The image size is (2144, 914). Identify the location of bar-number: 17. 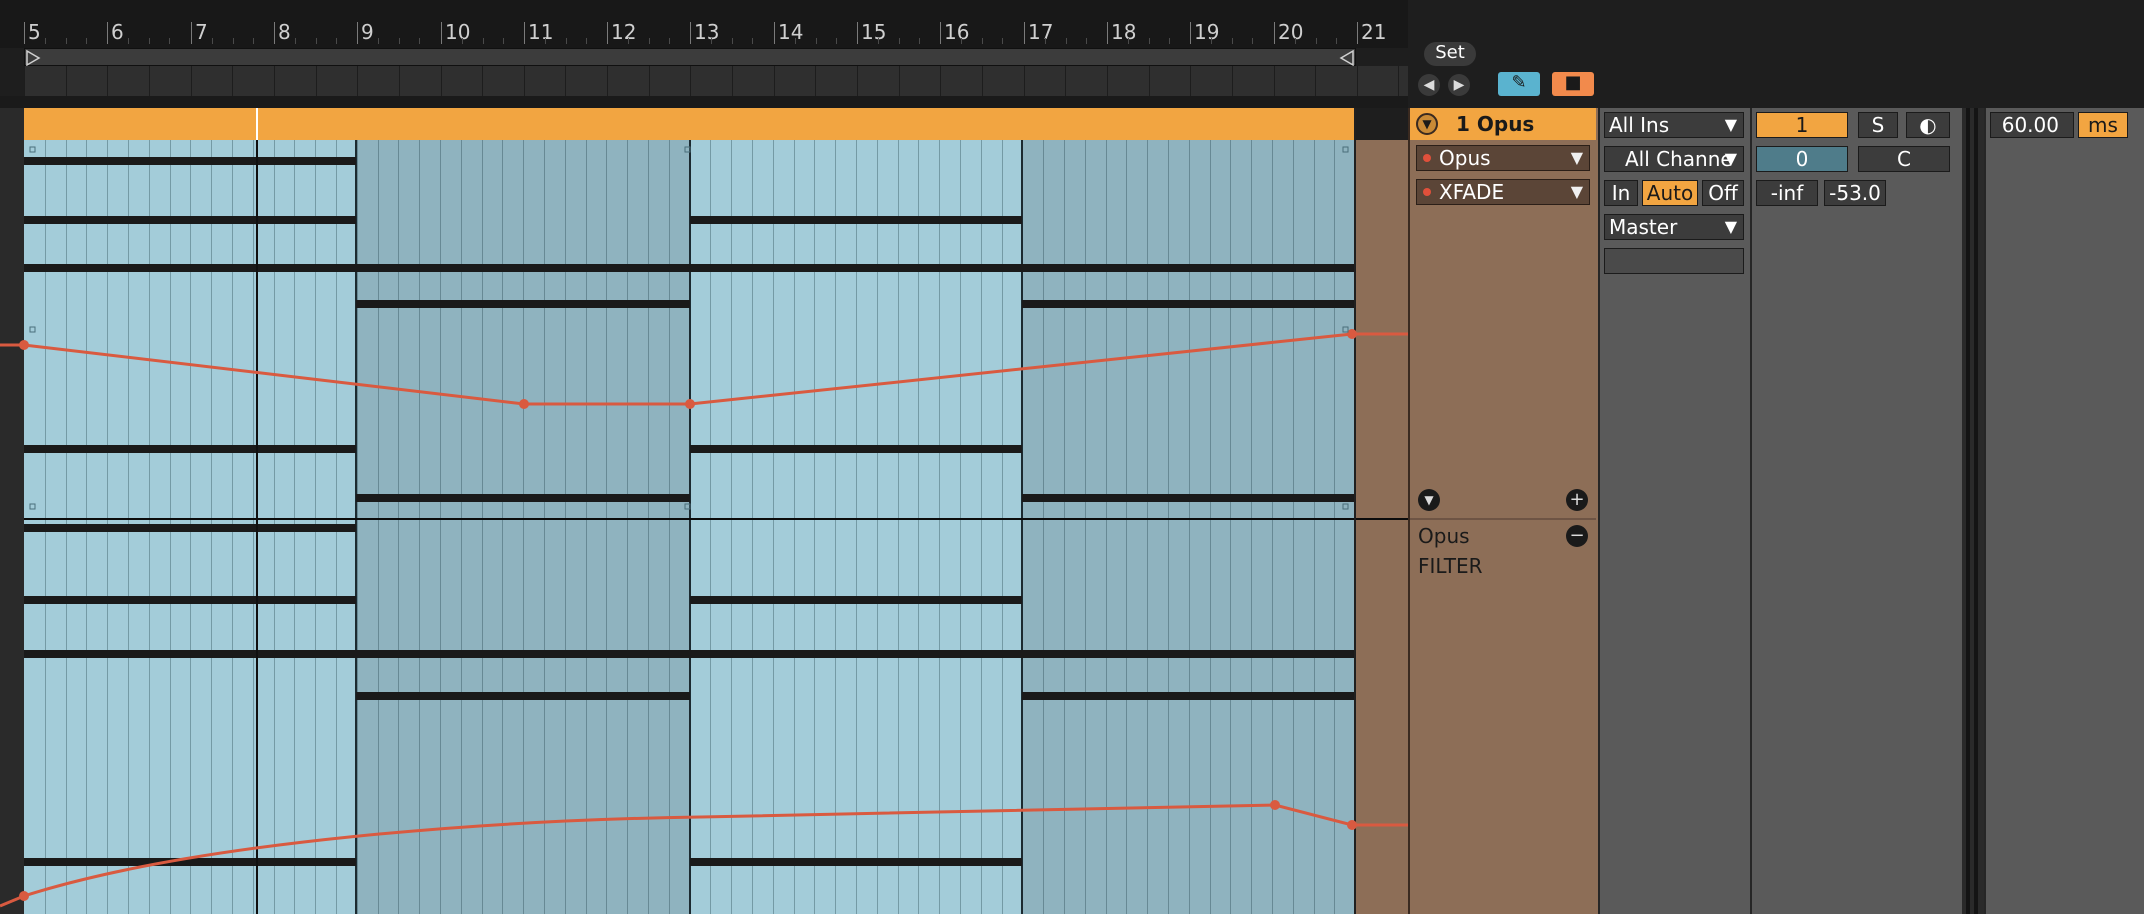
(1040, 32).